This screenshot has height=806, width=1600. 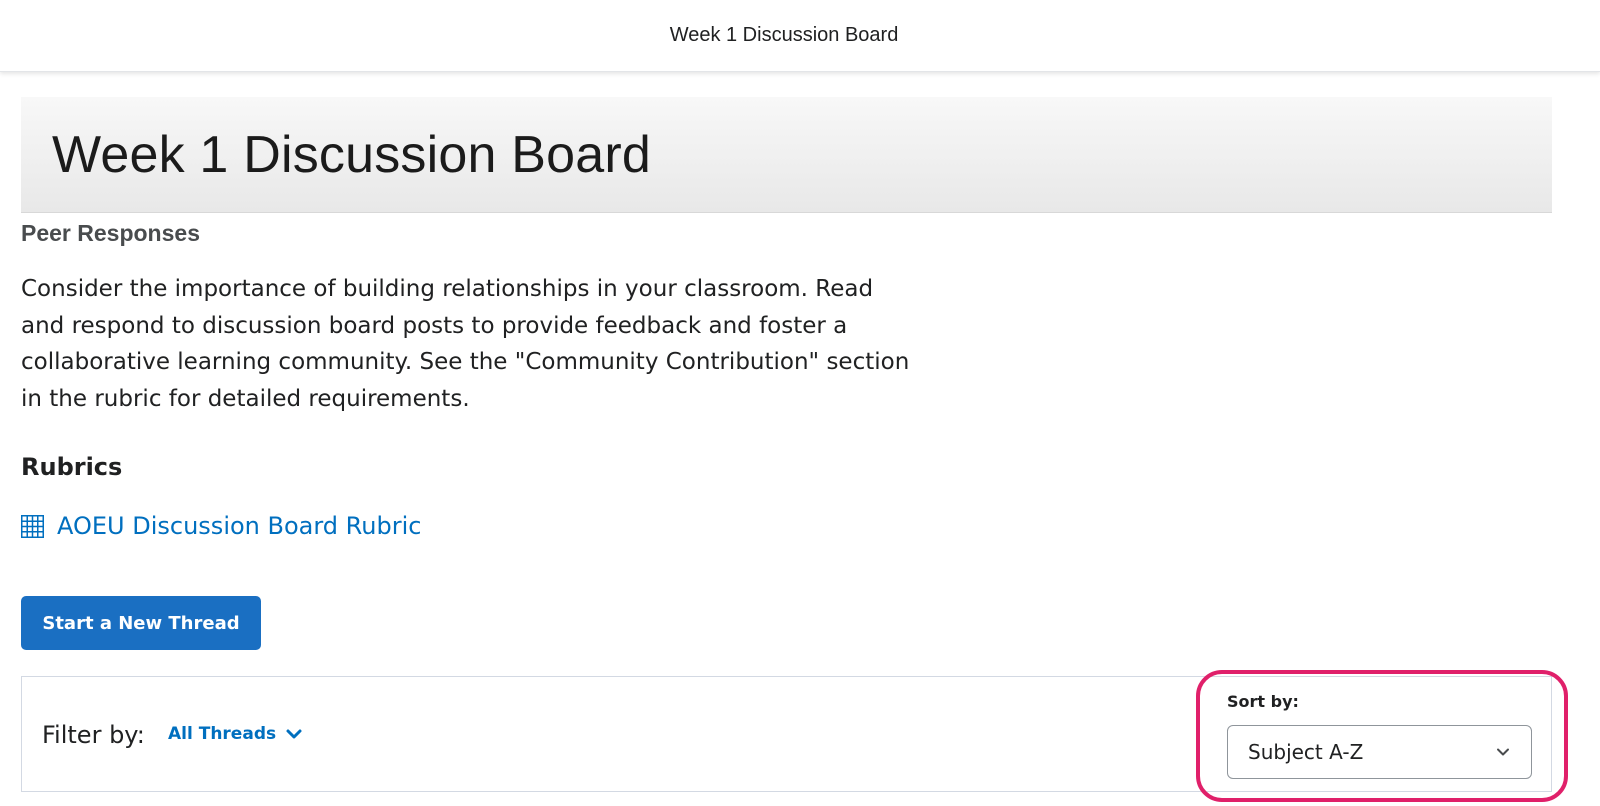 I want to click on page-banner: Week 1 Discussion Board, so click(x=786, y=155).